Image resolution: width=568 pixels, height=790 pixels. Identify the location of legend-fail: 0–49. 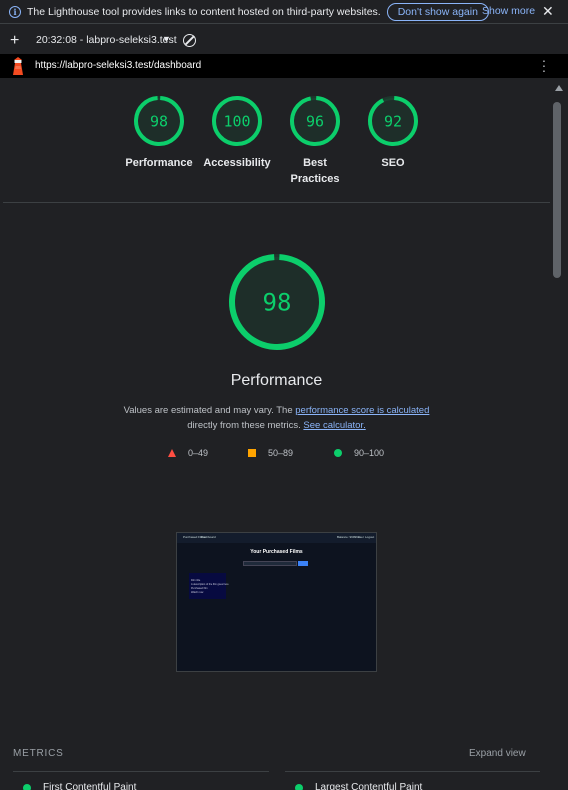
(188, 453).